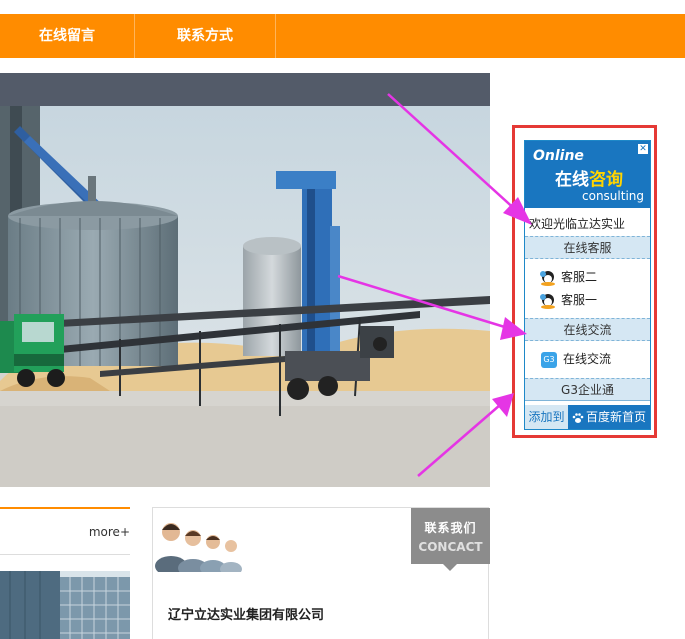  What do you see at coordinates (578, 417) in the screenshot?
I see `baidu-paw-icon` at bounding box center [578, 417].